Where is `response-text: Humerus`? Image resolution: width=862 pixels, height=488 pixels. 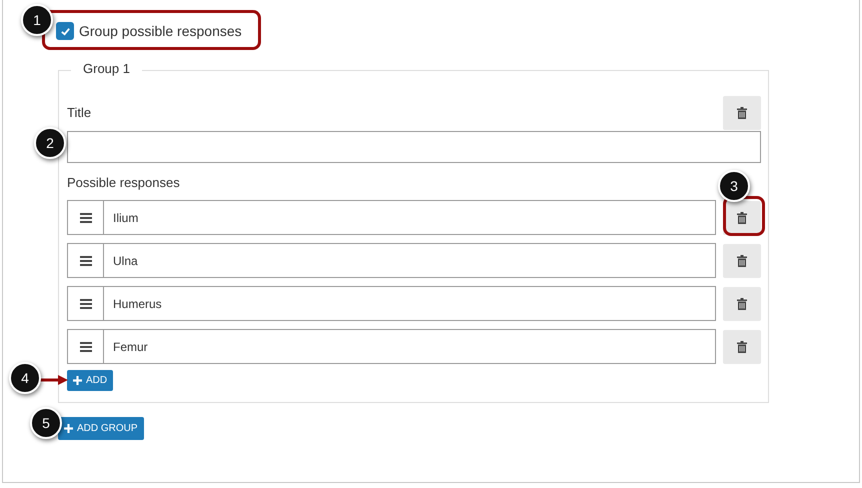
response-text: Humerus is located at coordinates (137, 304).